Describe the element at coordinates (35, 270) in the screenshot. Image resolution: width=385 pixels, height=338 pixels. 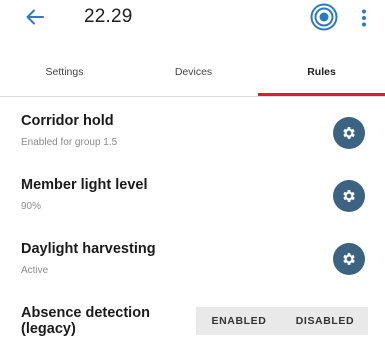
I see `rule-subtitle: Active` at that location.